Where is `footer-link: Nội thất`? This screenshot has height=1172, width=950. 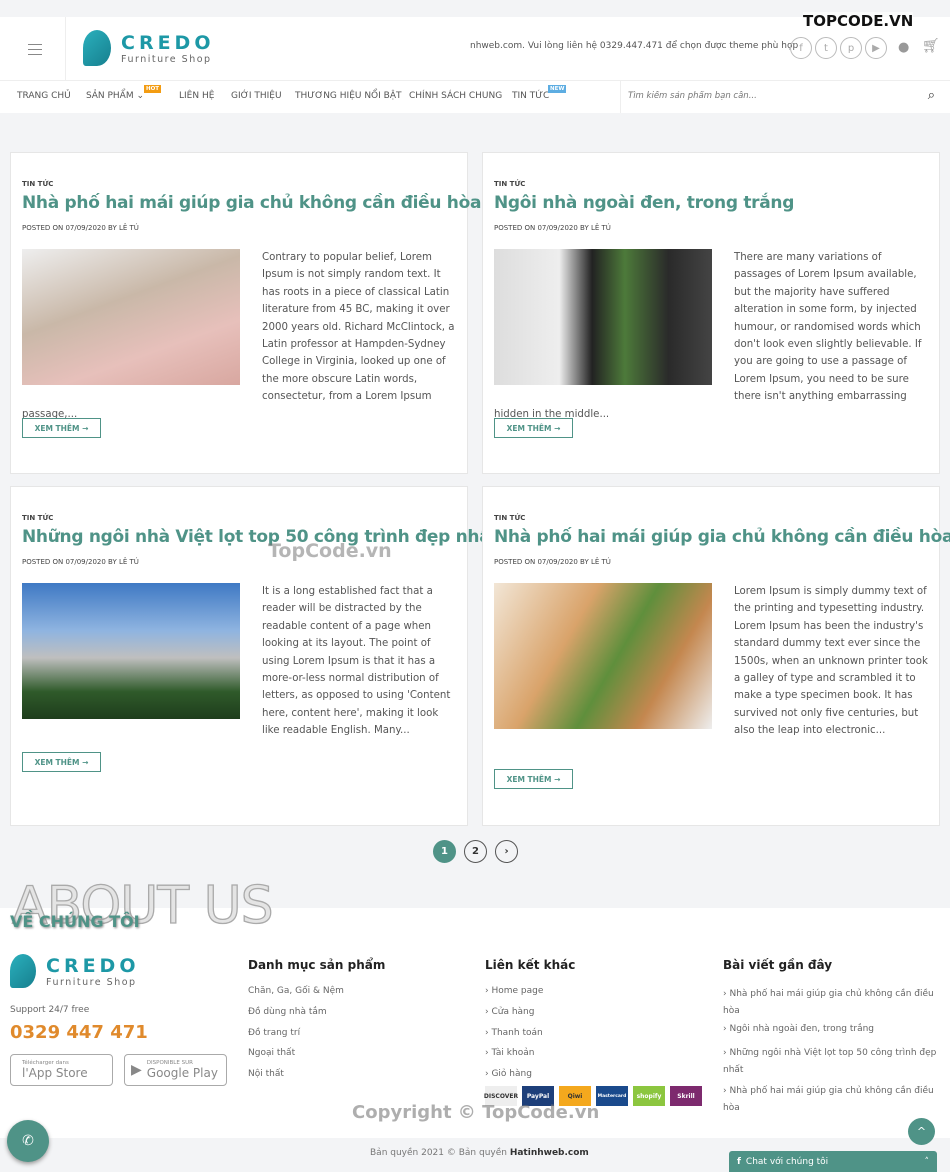 footer-link: Nội thất is located at coordinates (266, 1074).